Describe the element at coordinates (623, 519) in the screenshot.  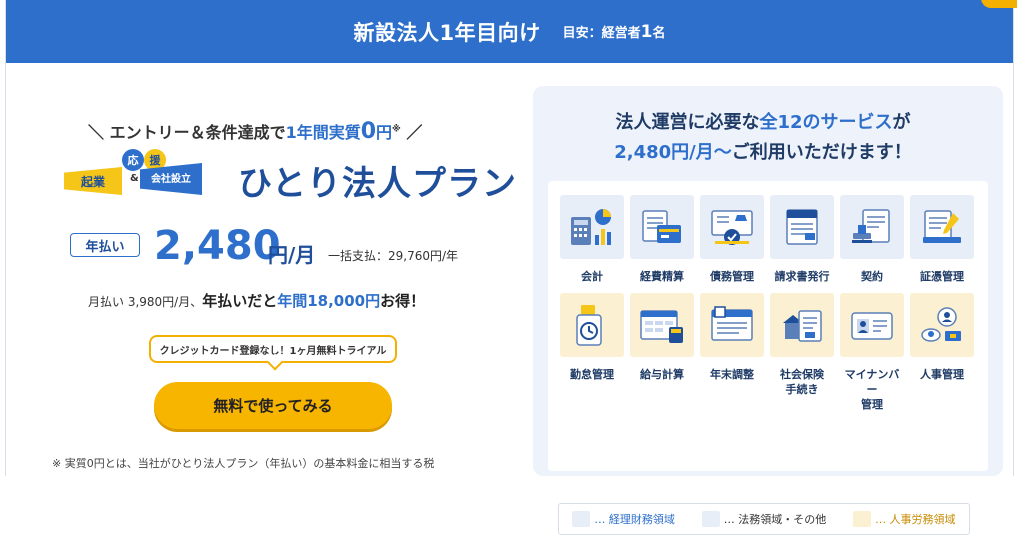
I see `legend-accounting: … 経理財務領域` at that location.